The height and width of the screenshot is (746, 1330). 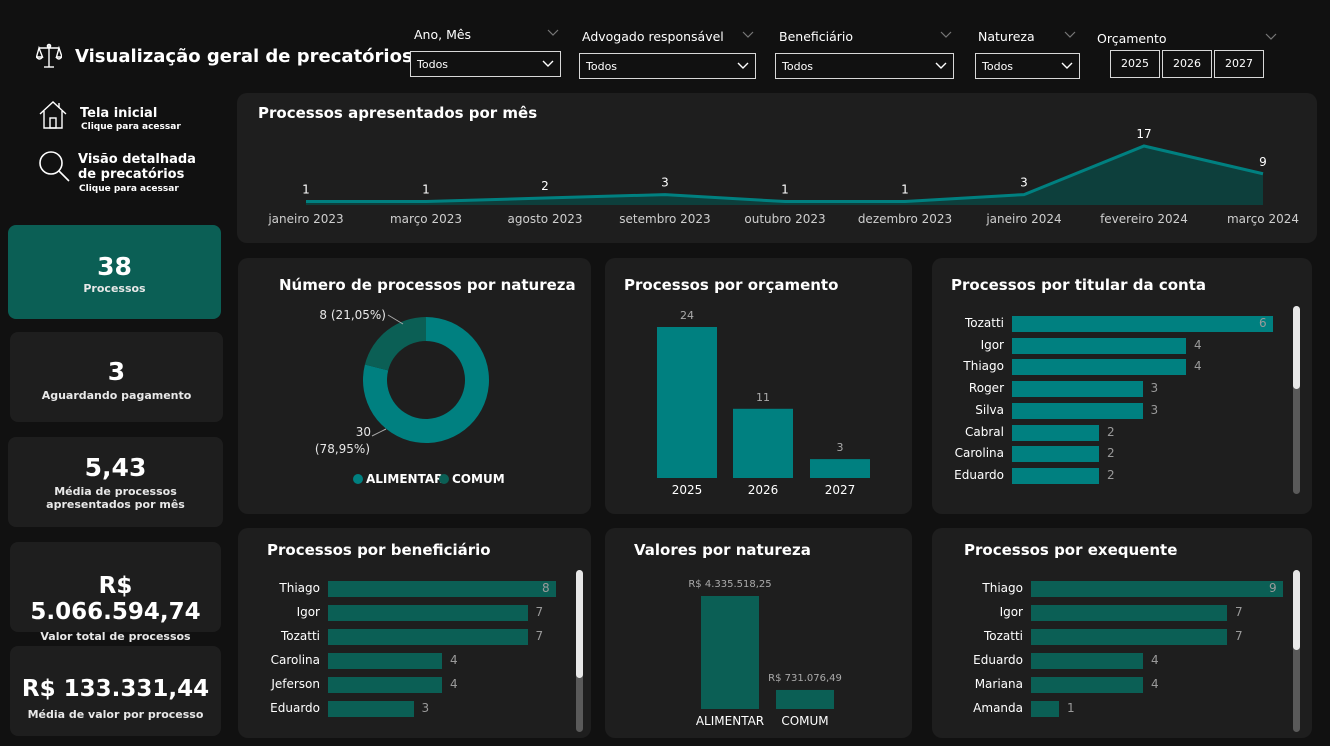 I want to click on filter-ano-mes-label: Ano, Mês, so click(x=443, y=34).